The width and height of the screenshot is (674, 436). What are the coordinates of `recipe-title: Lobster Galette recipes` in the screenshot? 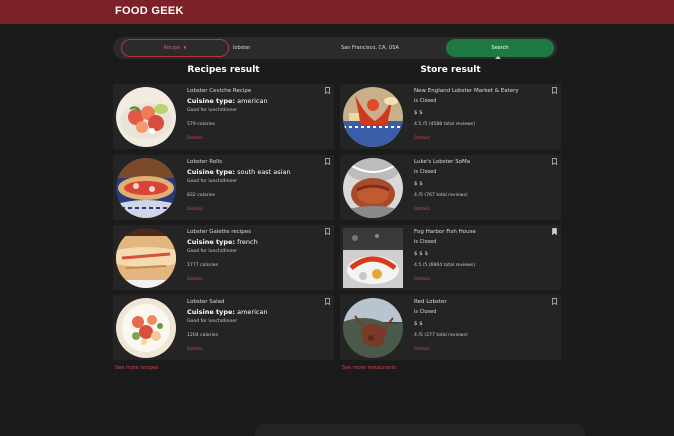 It's located at (219, 232).